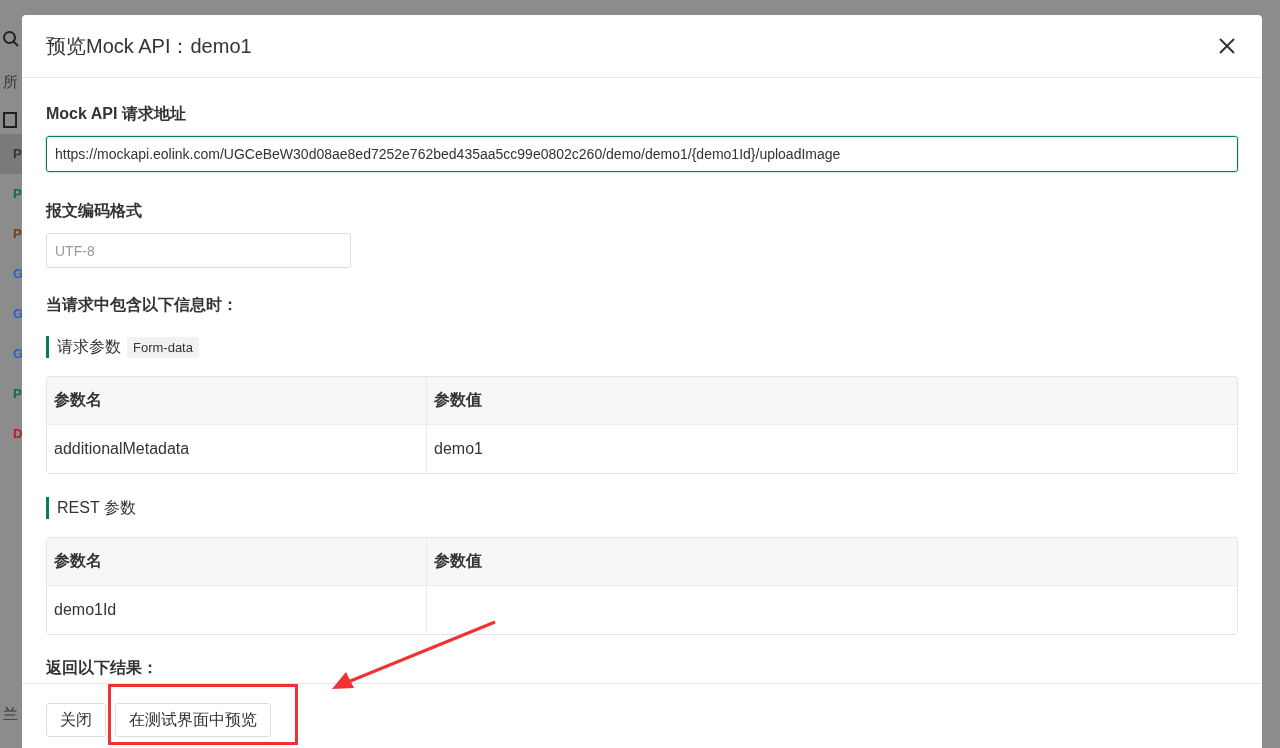 This screenshot has height=748, width=1280. Describe the element at coordinates (85, 610) in the screenshot. I see `table-cell-text: demo1Id` at that location.